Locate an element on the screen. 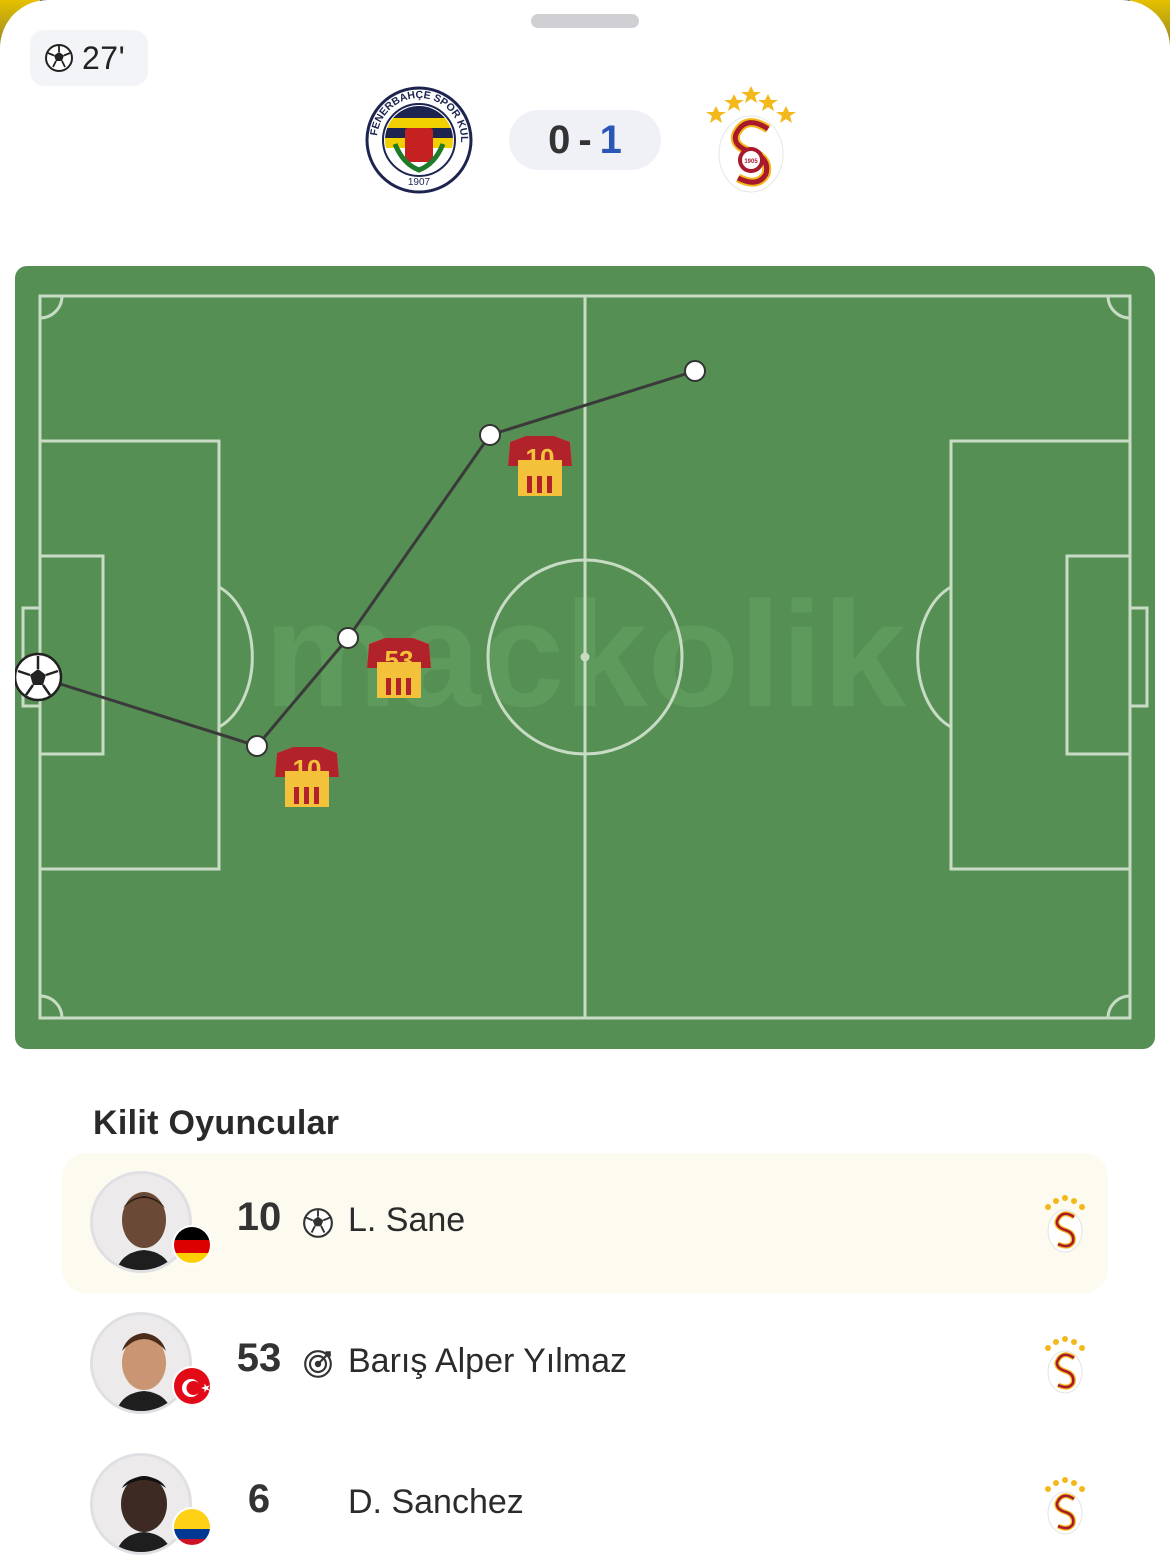 The width and height of the screenshot is (1170, 1558). player-name: L. Sane is located at coordinates (407, 1220).